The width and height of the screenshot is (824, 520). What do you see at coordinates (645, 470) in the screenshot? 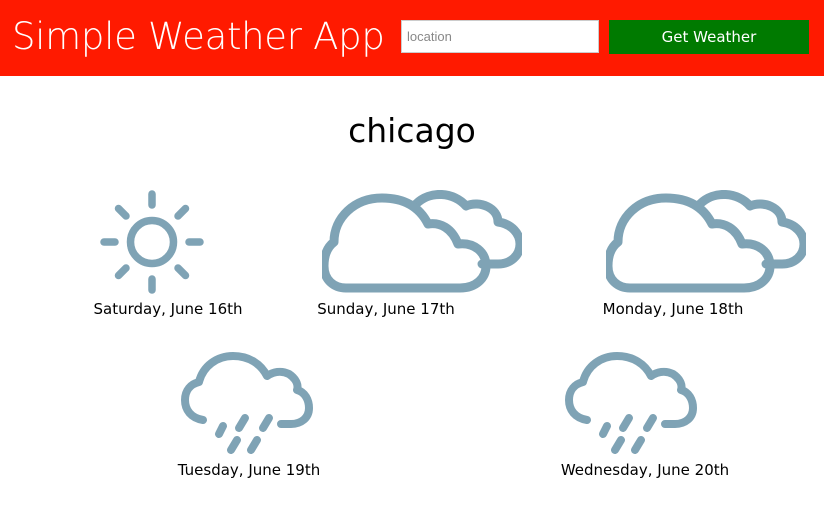
I see `day-label: Wednesday, June 20th` at bounding box center [645, 470].